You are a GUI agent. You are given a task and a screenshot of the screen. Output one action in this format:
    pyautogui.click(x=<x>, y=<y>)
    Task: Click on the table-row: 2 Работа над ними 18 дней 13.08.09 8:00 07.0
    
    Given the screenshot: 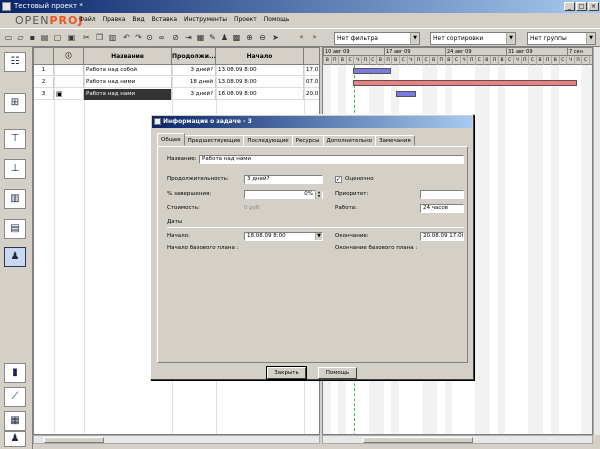 What is the action you would take?
    pyautogui.click(x=177, y=82)
    